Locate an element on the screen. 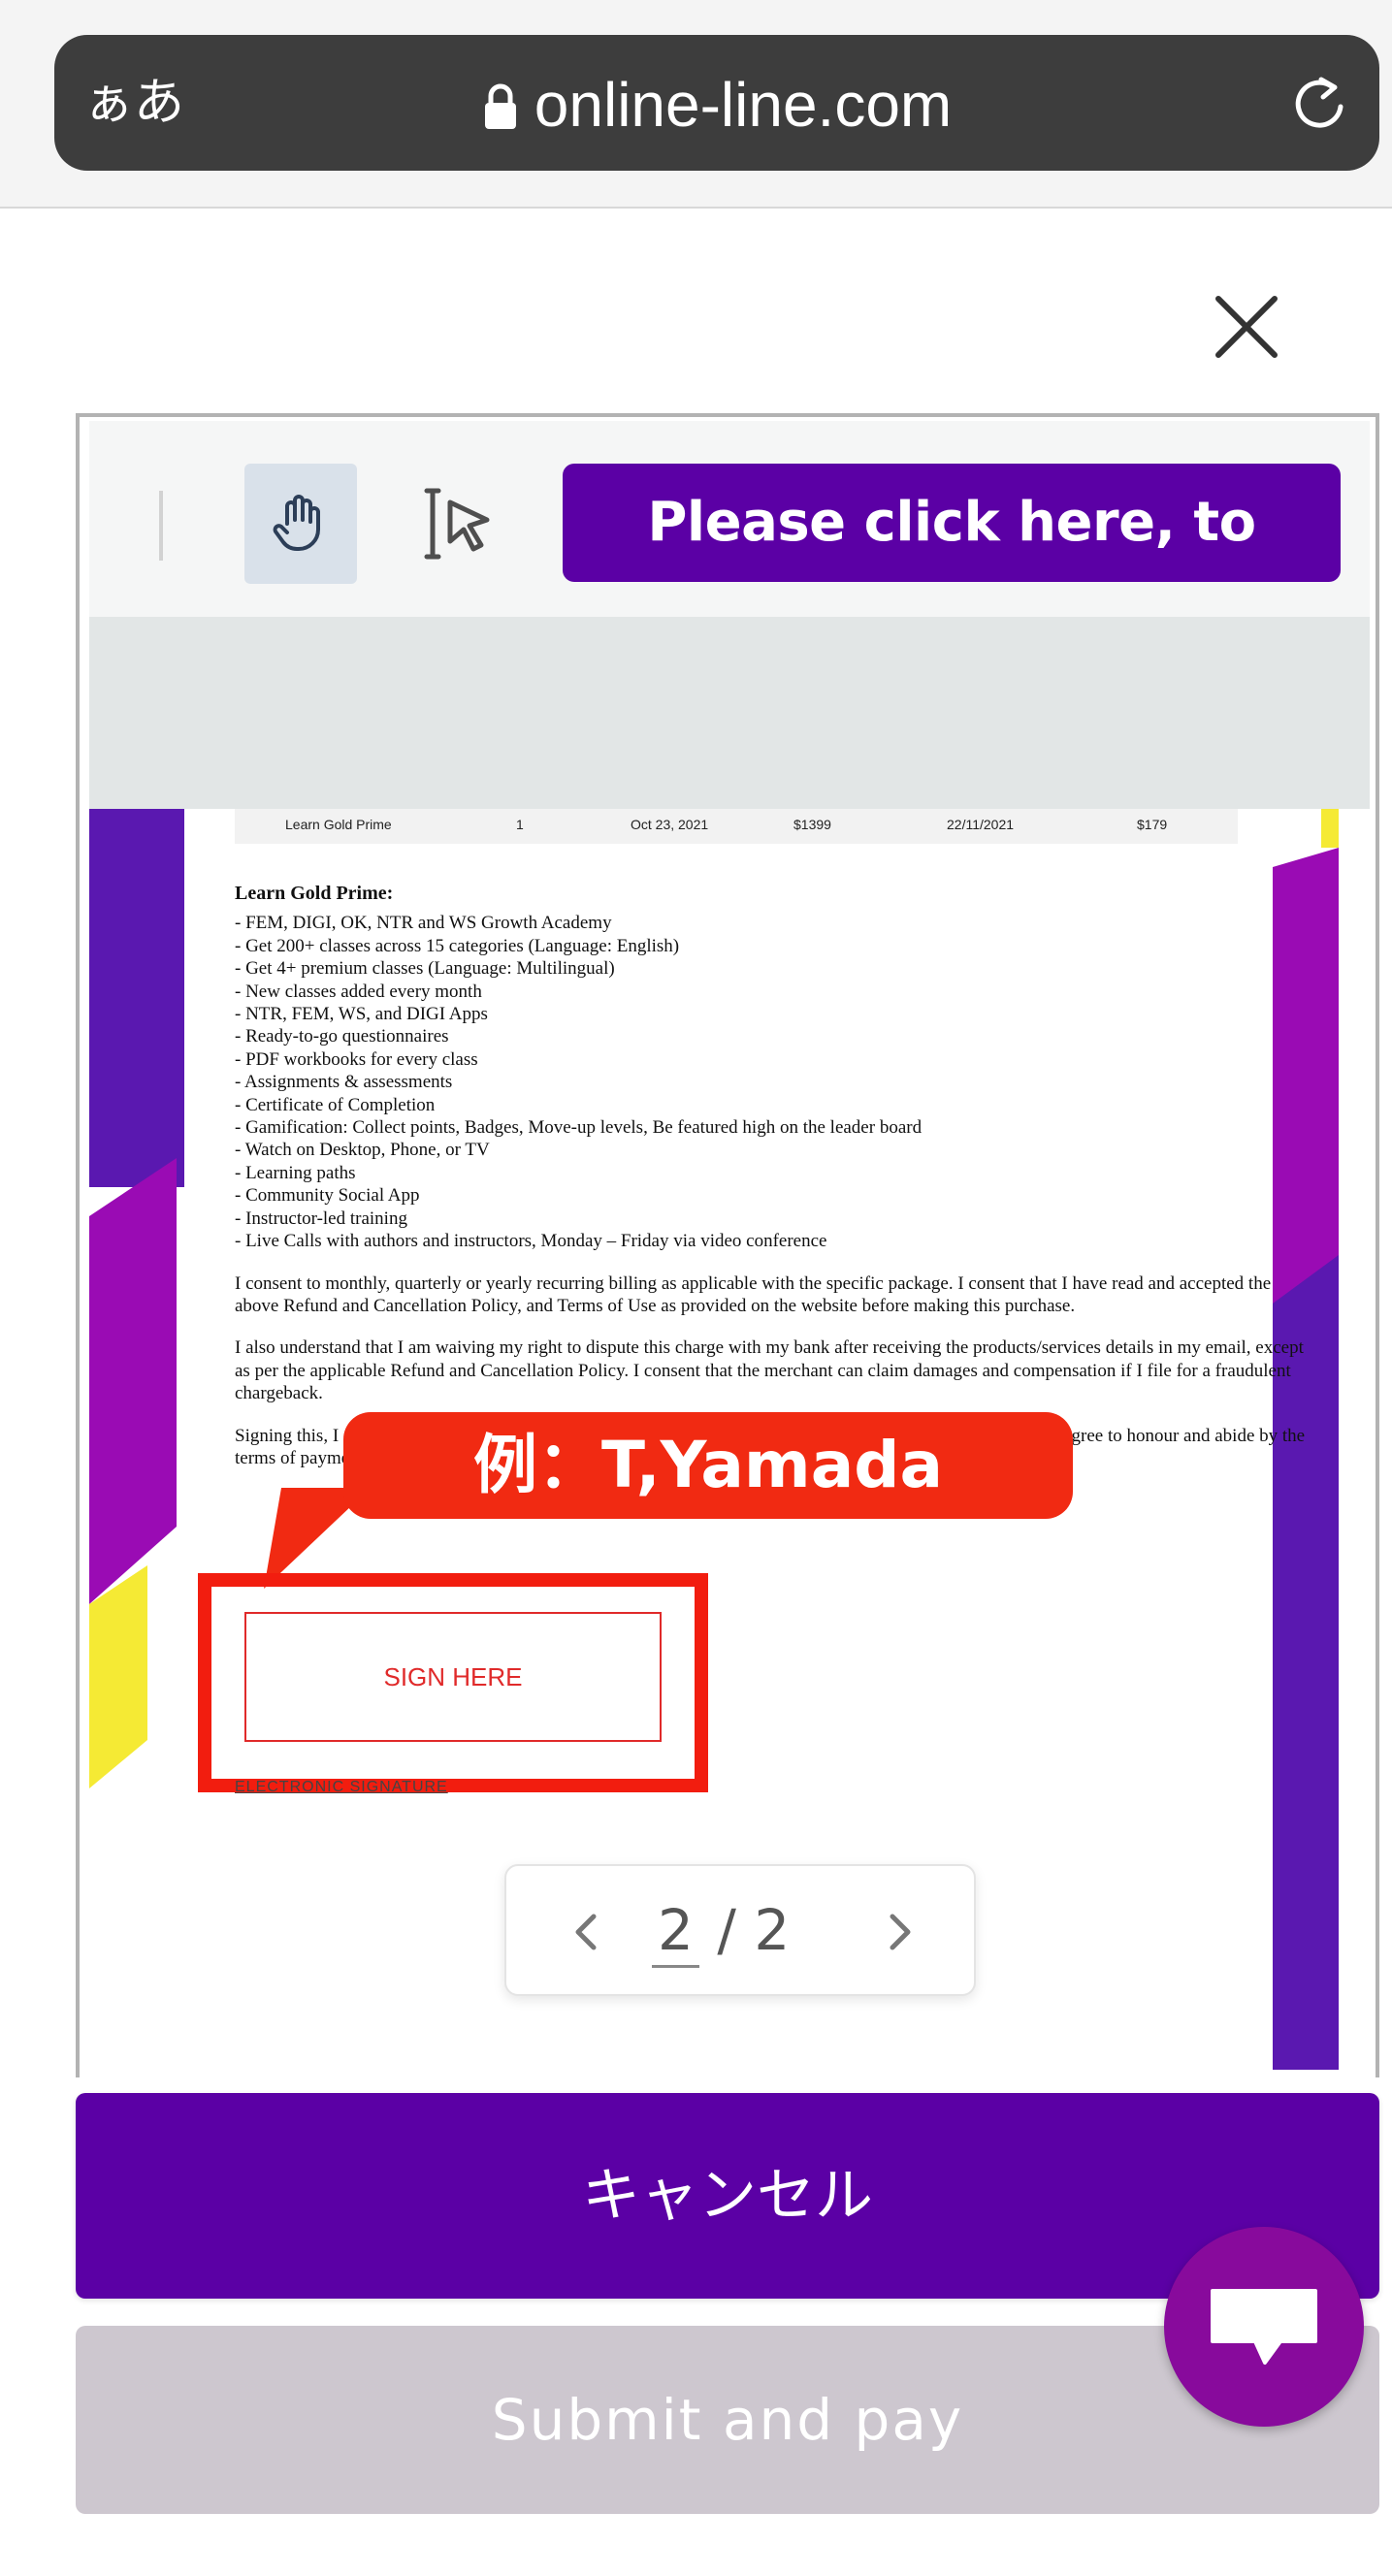 The width and height of the screenshot is (1392, 2576). close-icon is located at coordinates (1246, 327).